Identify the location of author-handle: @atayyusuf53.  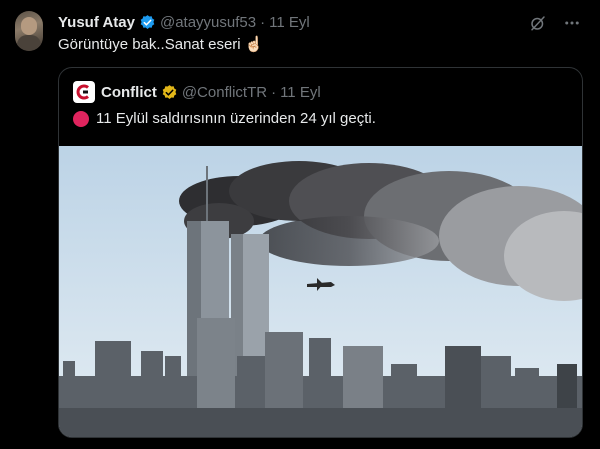
(208, 22).